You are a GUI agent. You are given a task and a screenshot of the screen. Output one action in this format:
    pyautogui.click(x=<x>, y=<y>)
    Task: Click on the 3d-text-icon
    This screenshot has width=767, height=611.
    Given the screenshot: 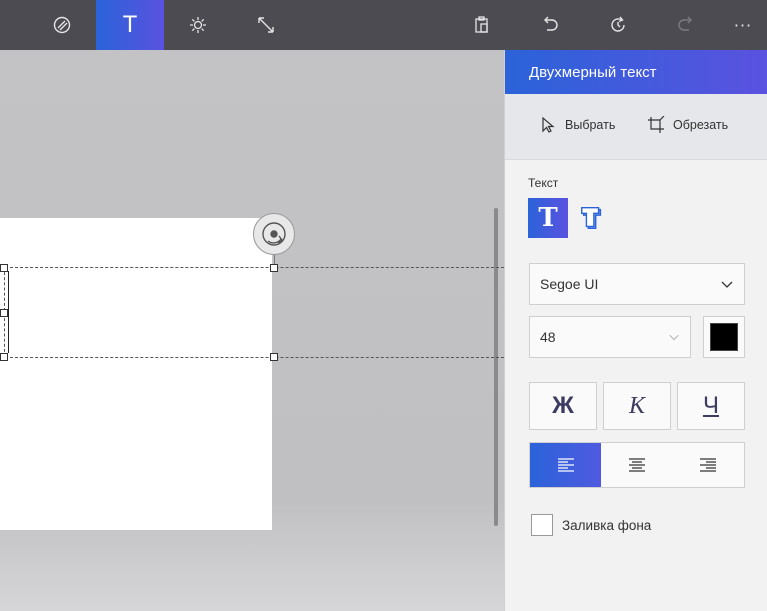 What is the action you would take?
    pyautogui.click(x=591, y=218)
    